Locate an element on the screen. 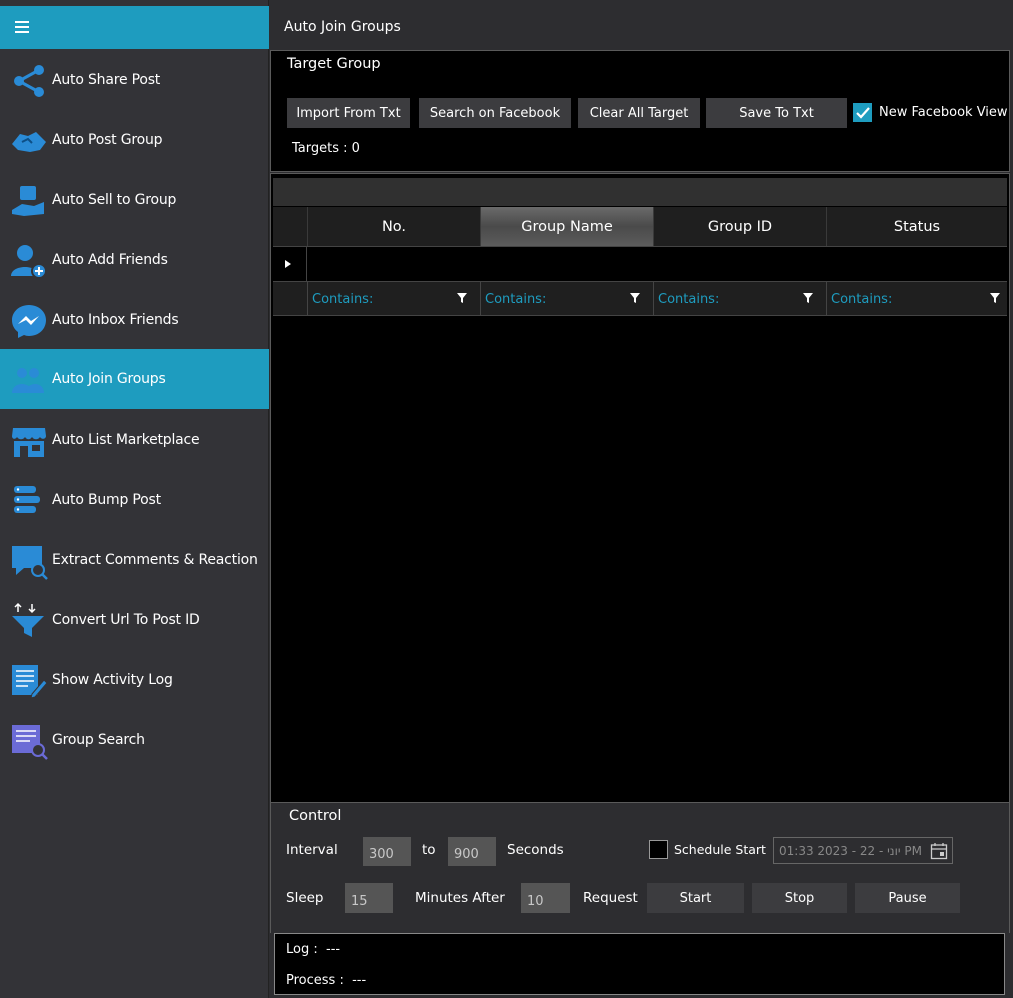 Image resolution: width=1013 pixels, height=998 pixels. column-header-status: Status is located at coordinates (916, 226).